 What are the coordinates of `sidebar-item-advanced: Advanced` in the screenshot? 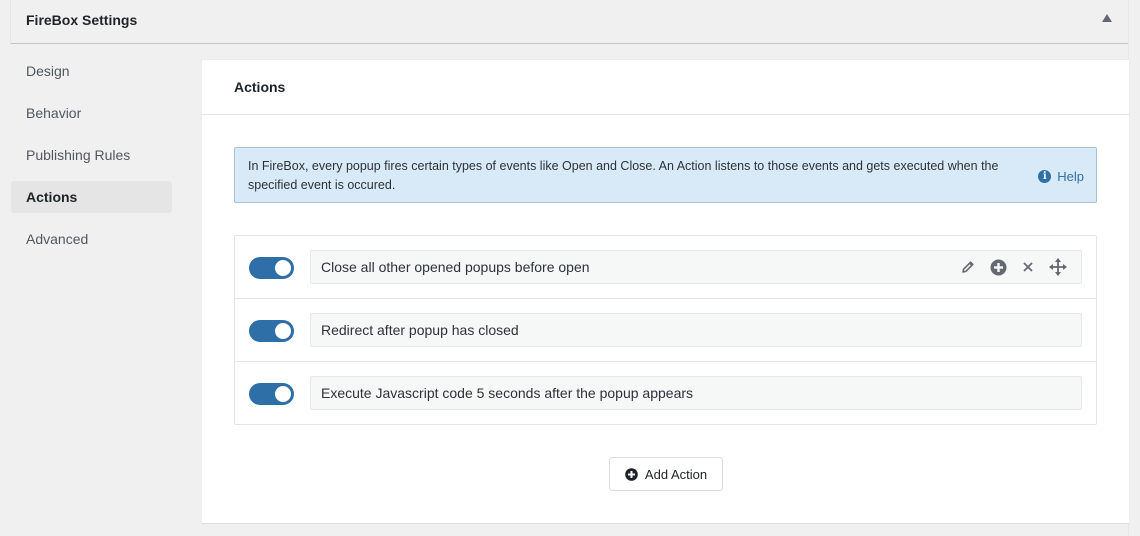 It's located at (91, 239).